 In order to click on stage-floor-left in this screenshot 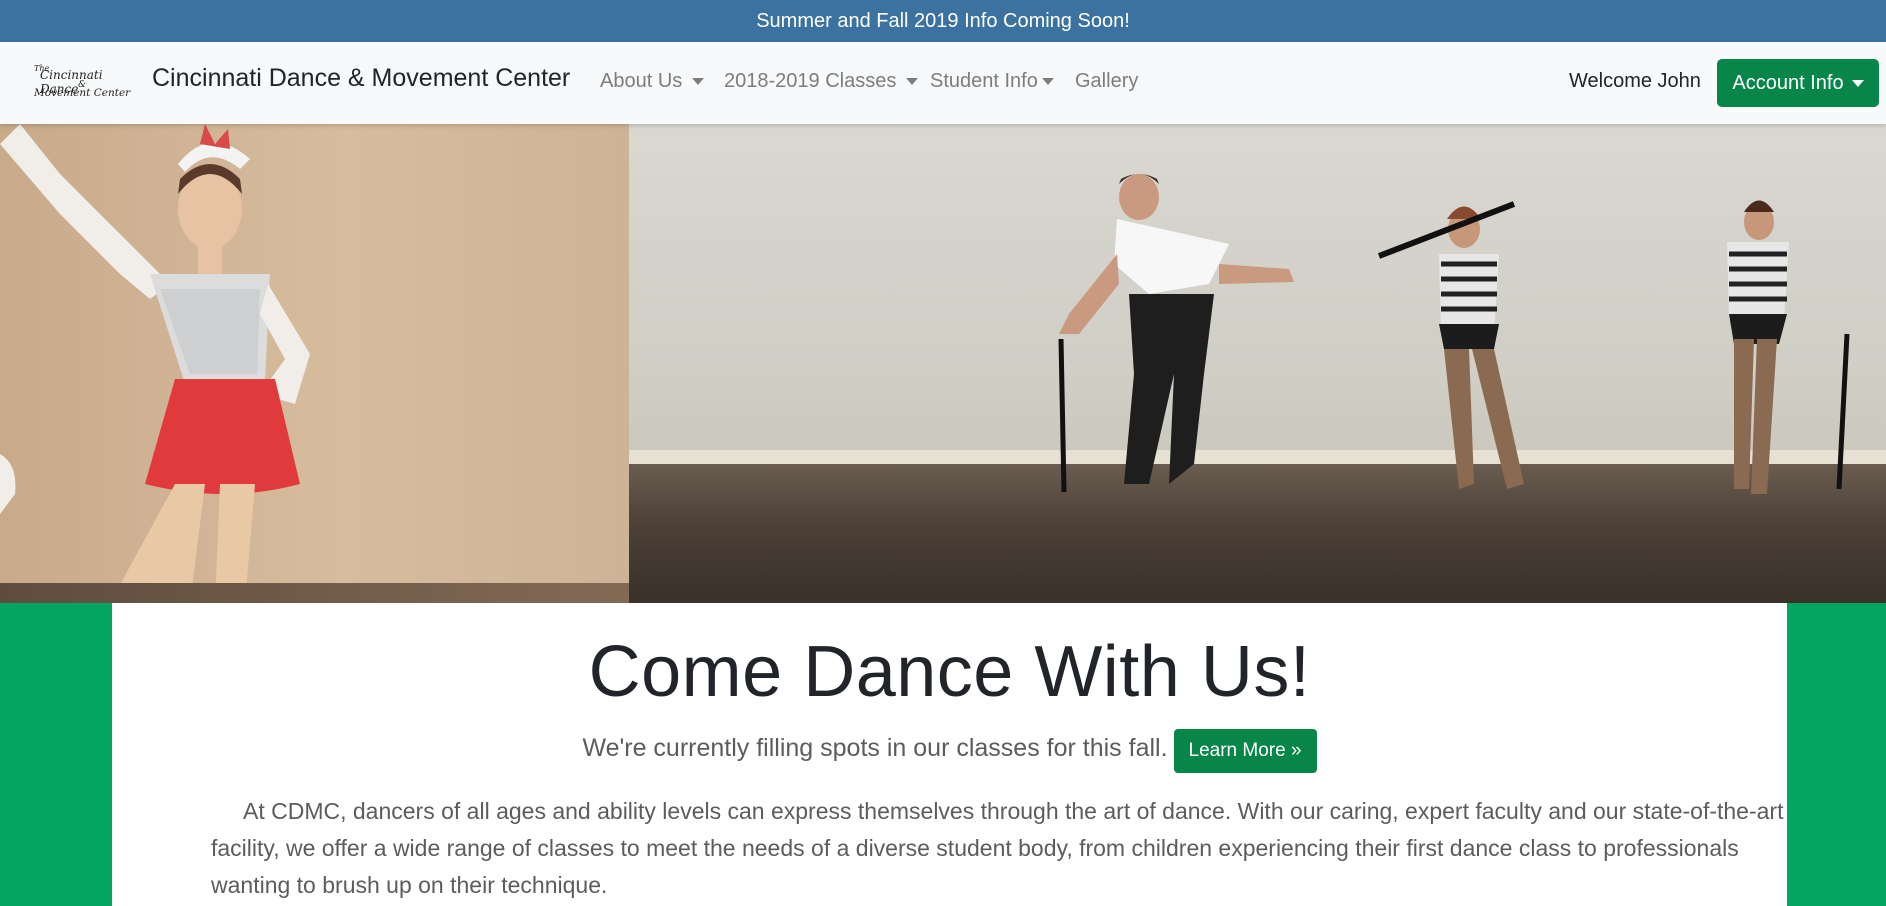, I will do `click(314, 593)`.